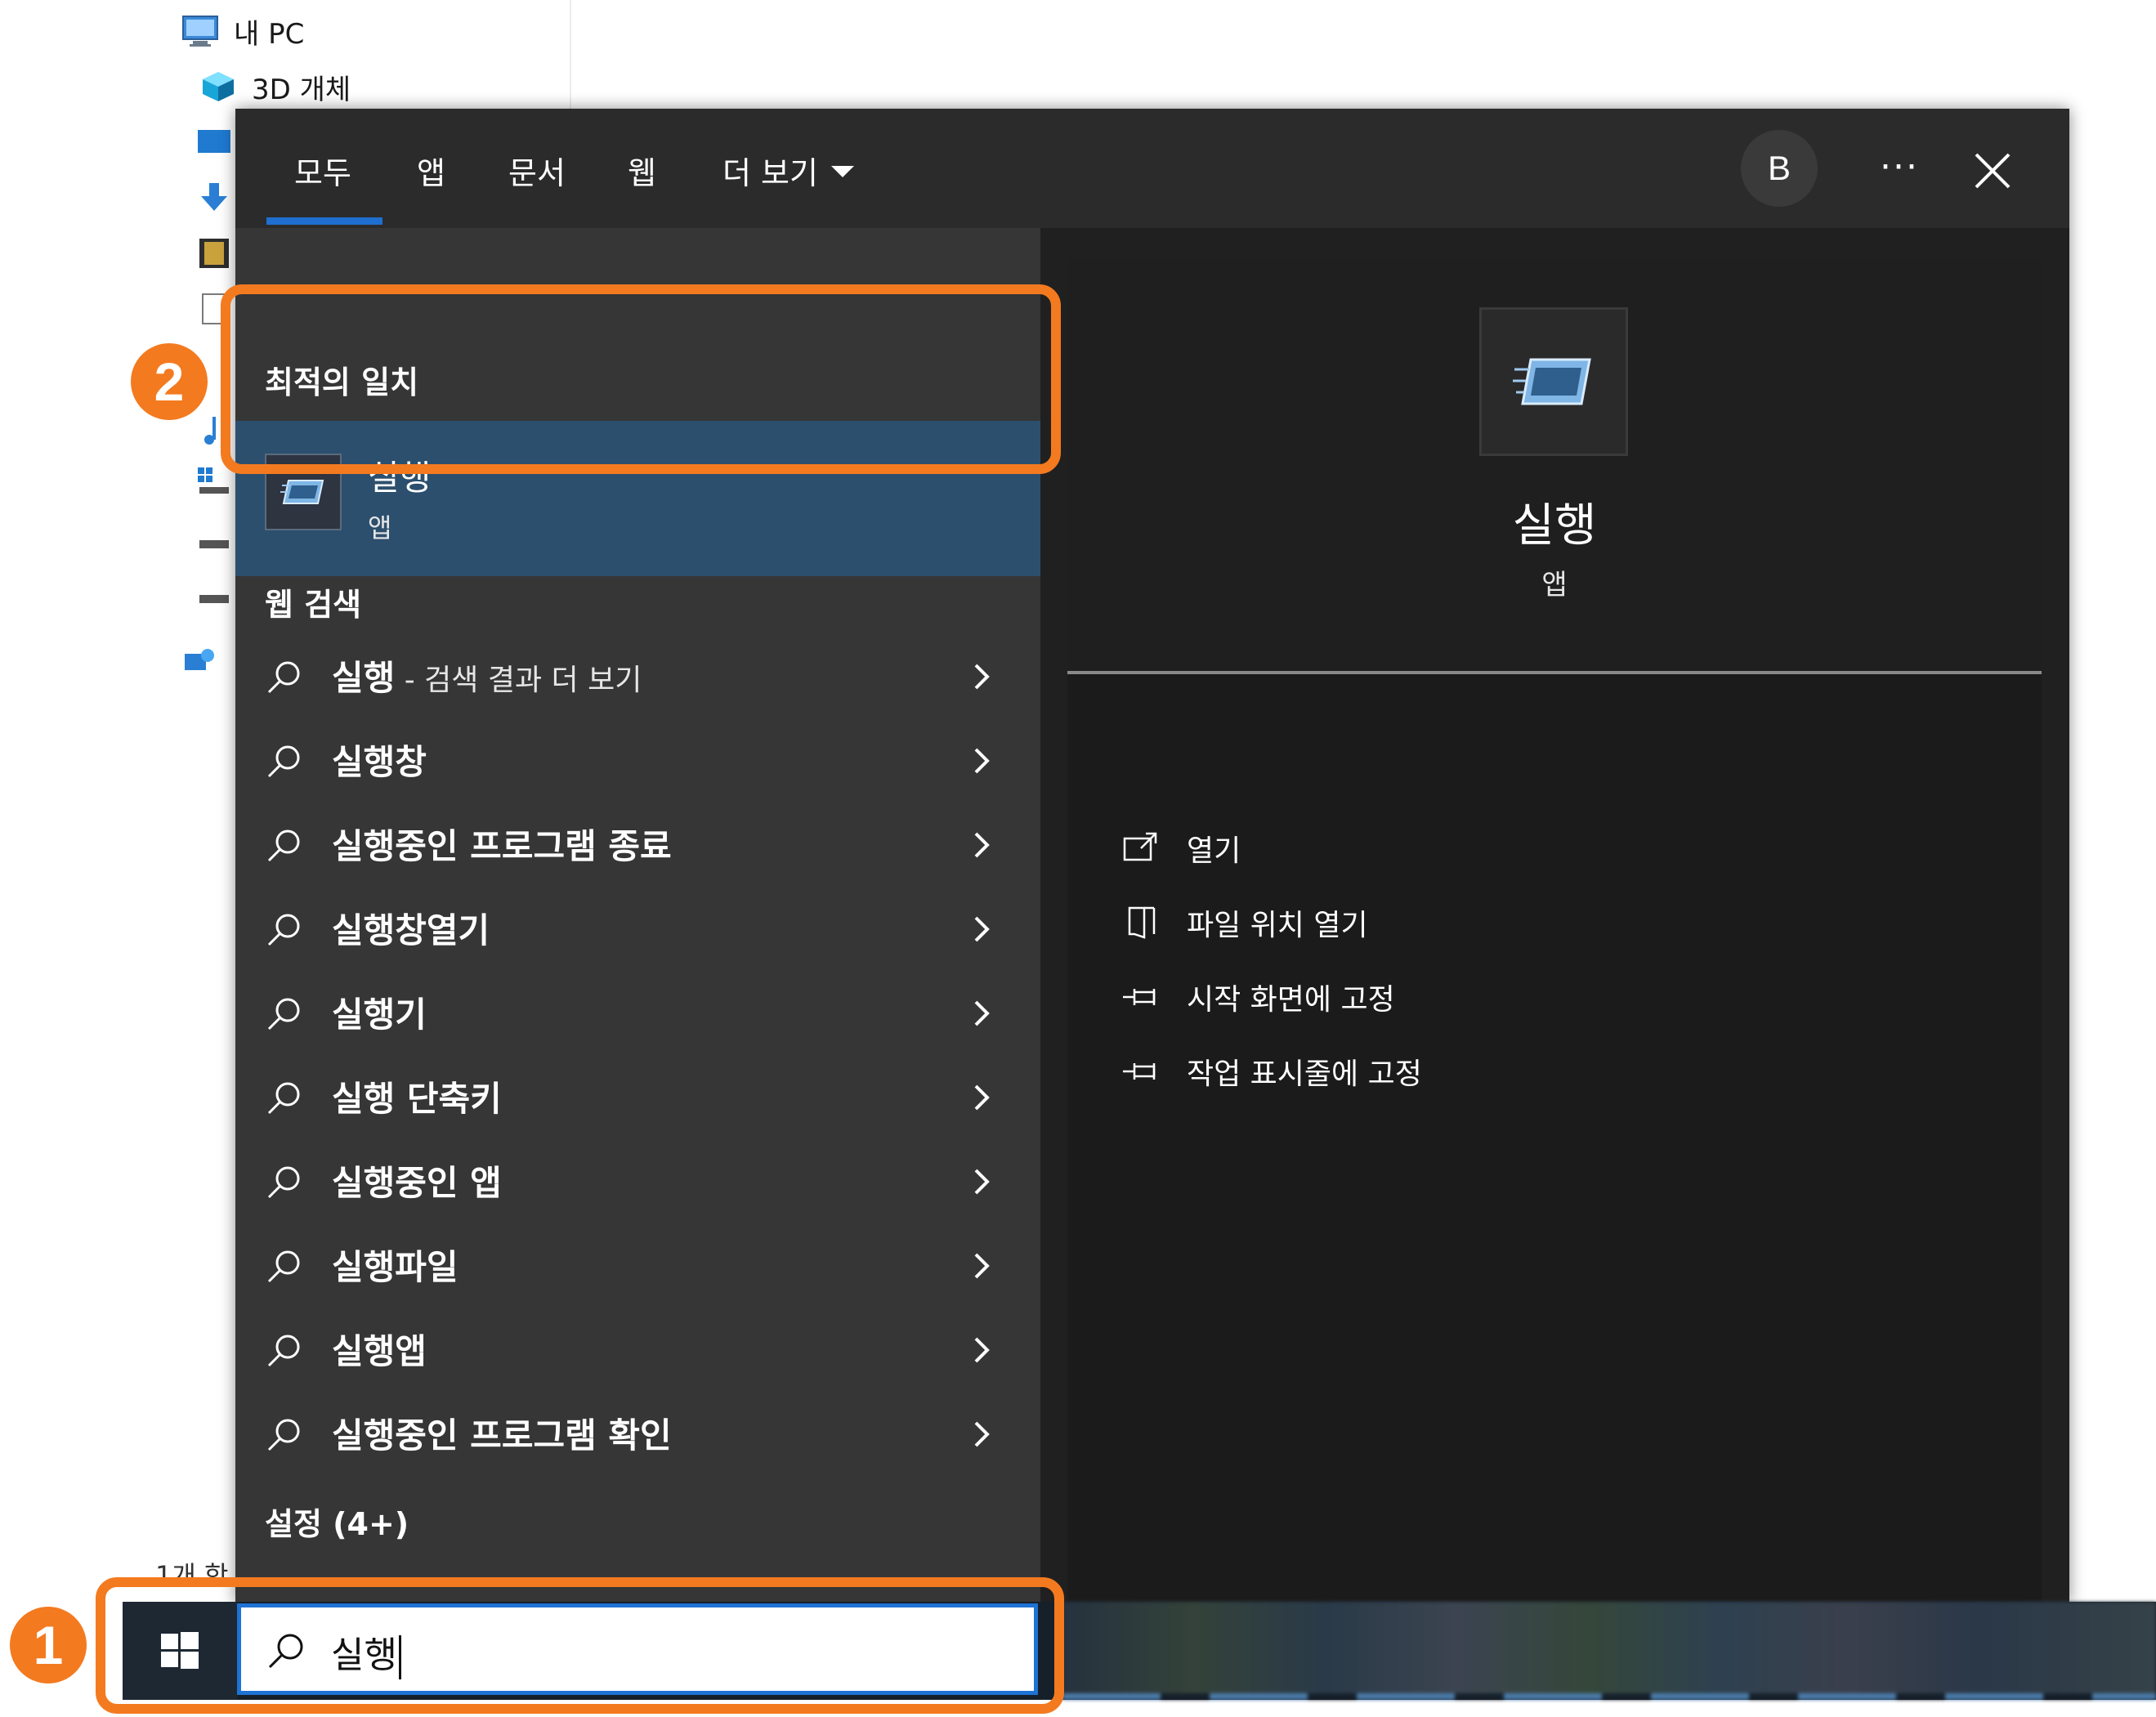 The height and width of the screenshot is (1717, 2156). I want to click on action-pin-to-taskbar: 작업 표시줄에 고정, so click(1271, 1071).